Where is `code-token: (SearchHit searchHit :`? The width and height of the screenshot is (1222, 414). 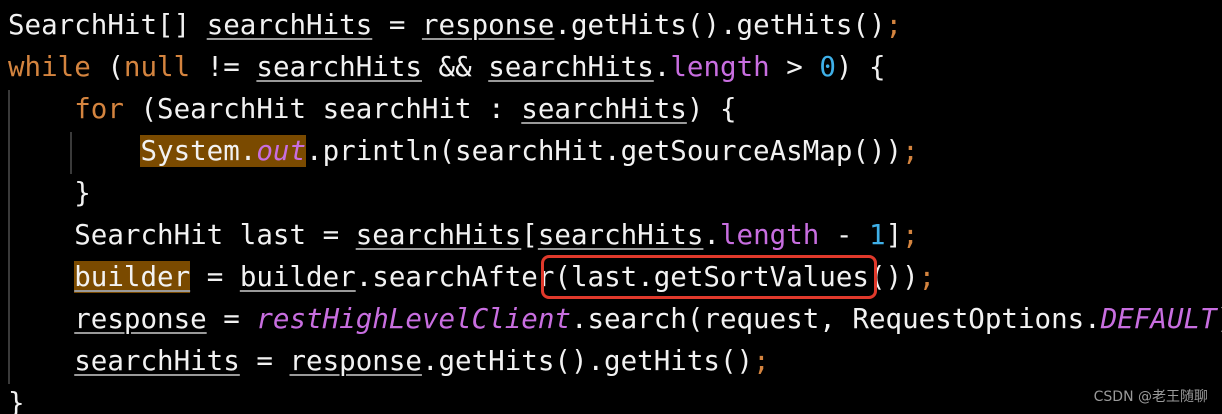
code-token: (SearchHit searchHit : is located at coordinates (322, 109).